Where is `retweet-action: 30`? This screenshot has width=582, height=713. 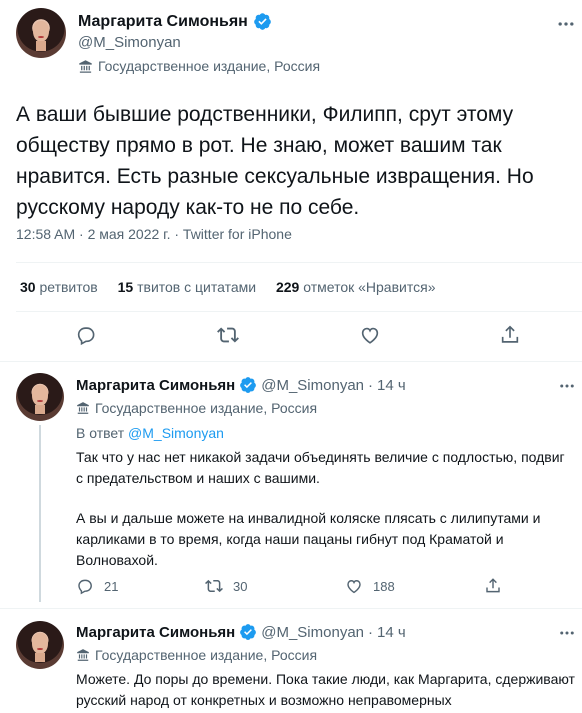 retweet-action: 30 is located at coordinates (226, 586).